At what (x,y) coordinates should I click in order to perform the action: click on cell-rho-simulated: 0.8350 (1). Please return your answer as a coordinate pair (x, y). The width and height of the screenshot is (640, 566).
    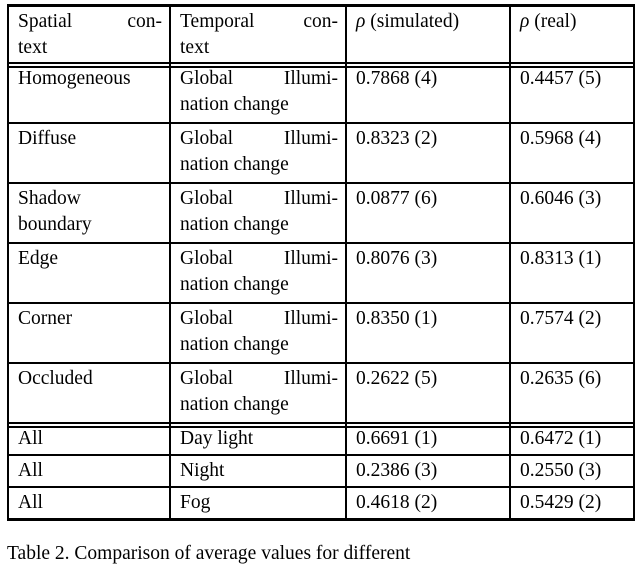
    Looking at the image, I should click on (428, 333).